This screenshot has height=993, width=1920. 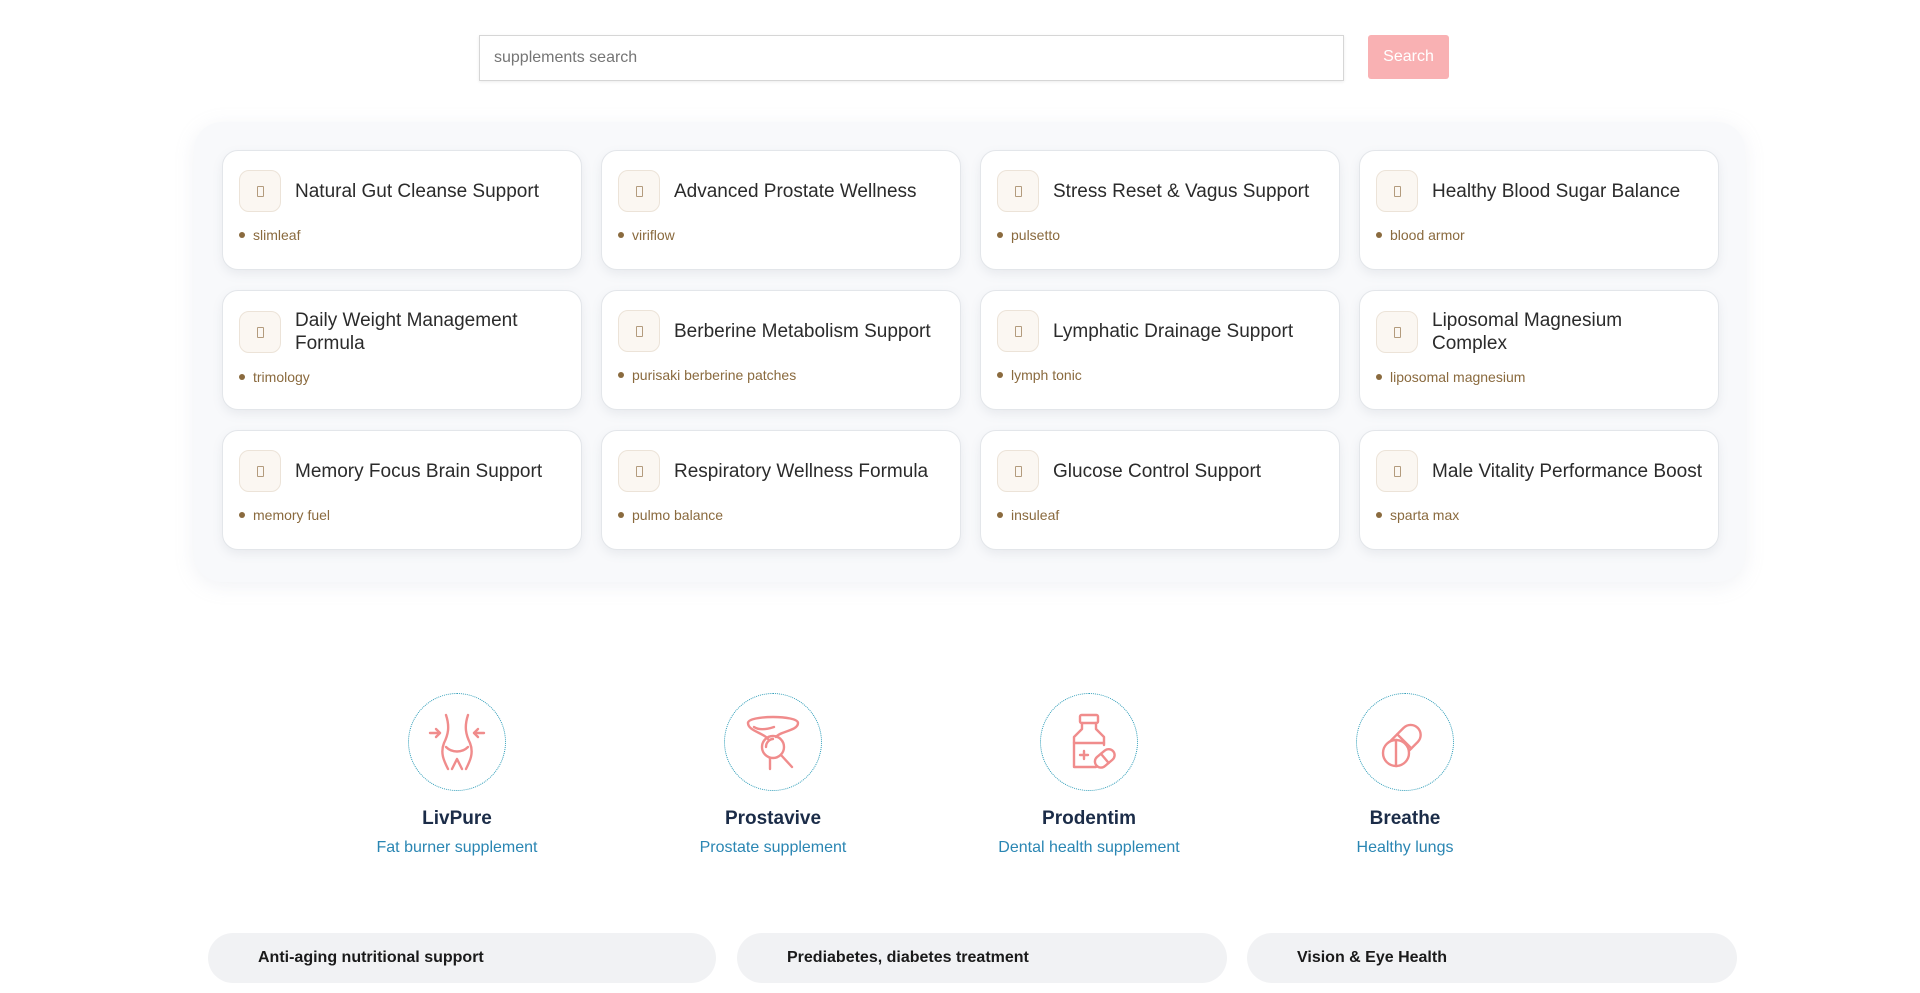 What do you see at coordinates (1527, 332) in the screenshot?
I see `card-title: Liposomal Magnesium Complex` at bounding box center [1527, 332].